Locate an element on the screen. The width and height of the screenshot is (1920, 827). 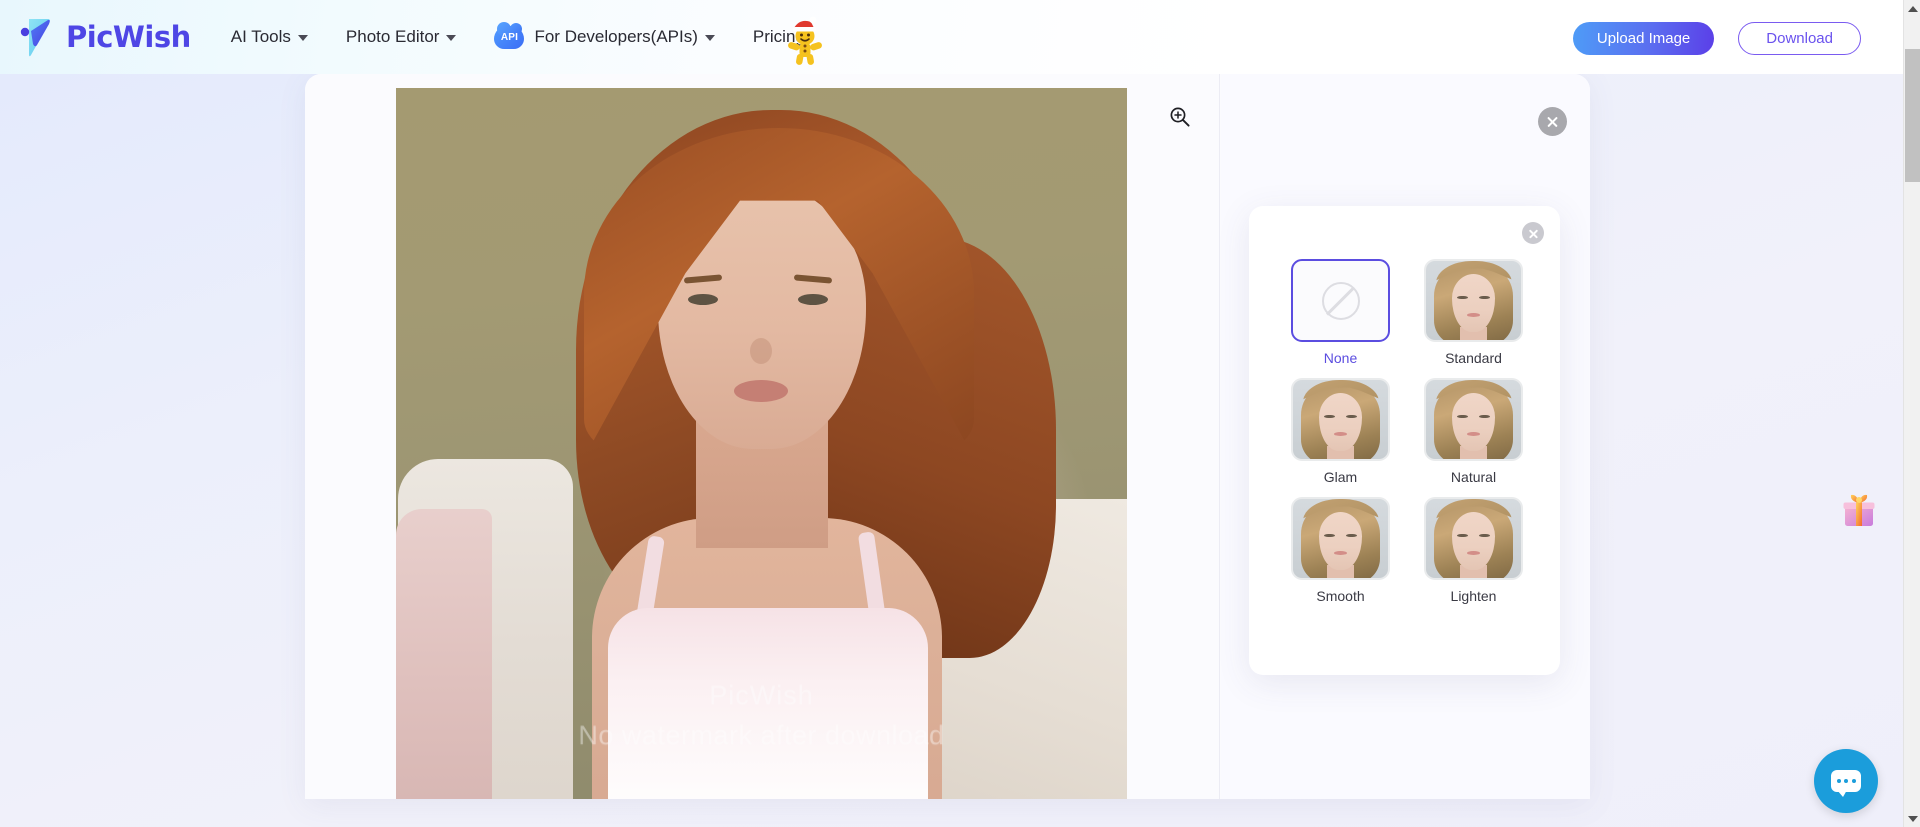
api-cloud-badge-icon: API is located at coordinates (509, 35).